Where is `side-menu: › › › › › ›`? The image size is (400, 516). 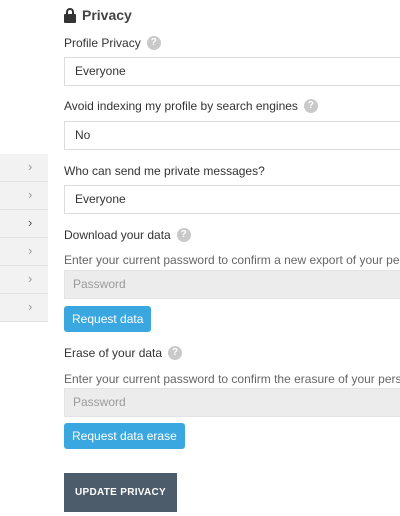 side-menu: › › › › › › is located at coordinates (24, 238).